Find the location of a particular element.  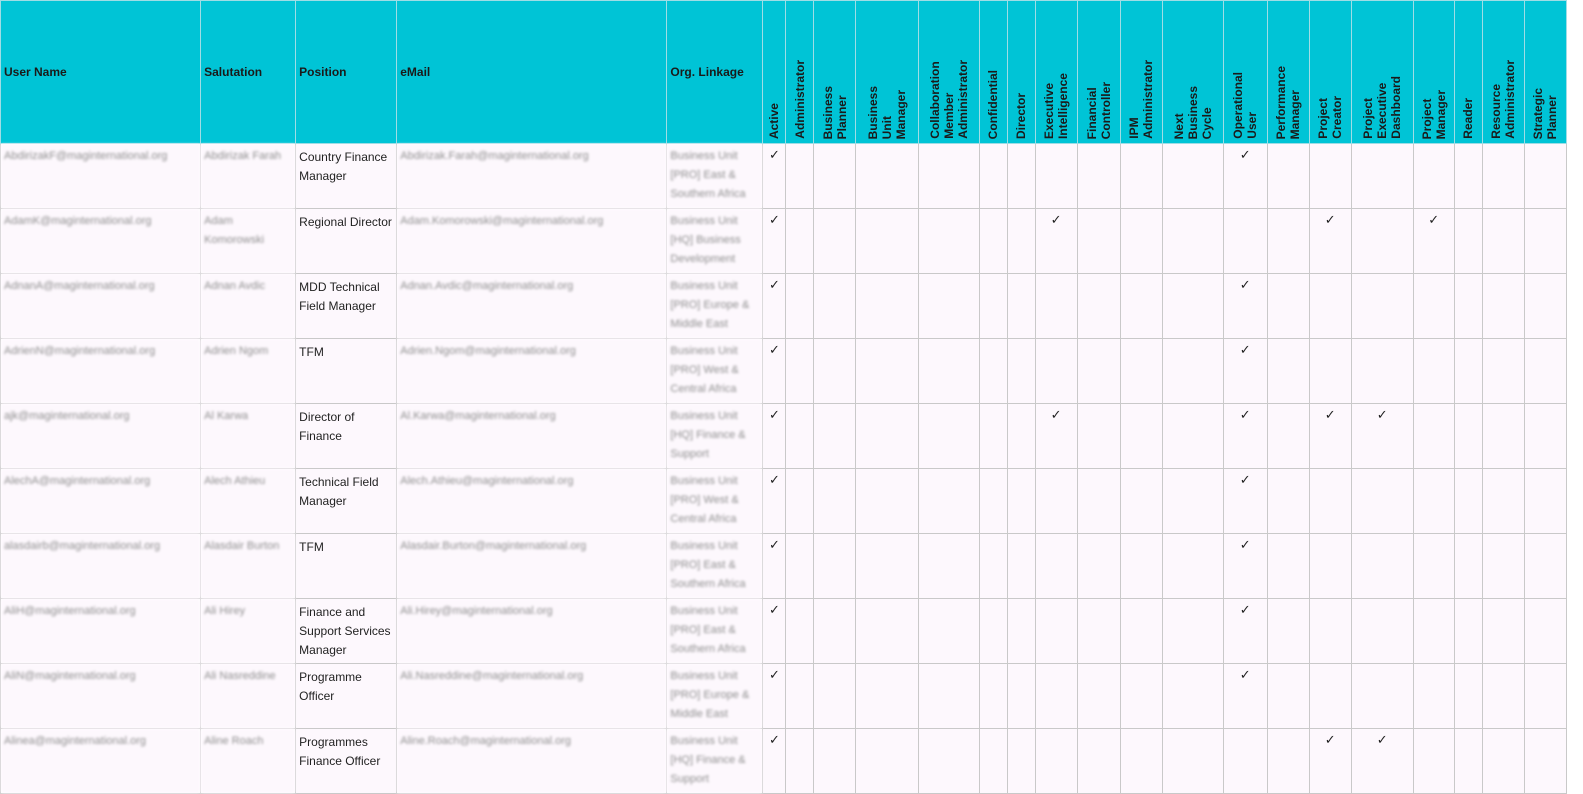

position-cell: Director of Finance is located at coordinates (346, 436).